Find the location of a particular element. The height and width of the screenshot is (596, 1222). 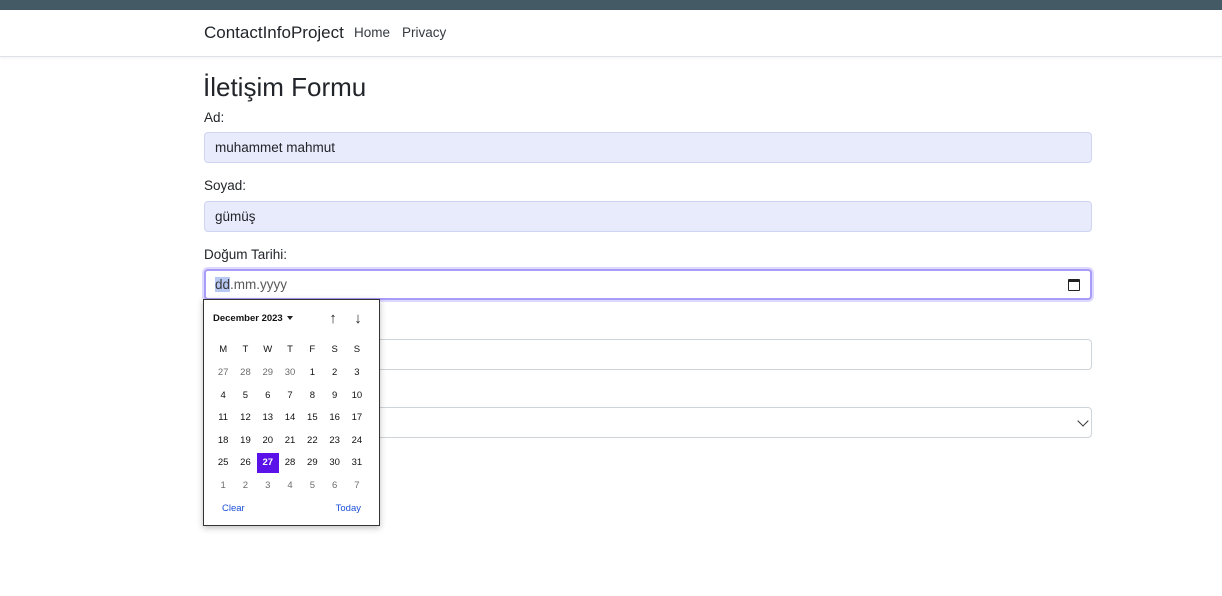

birth-date-input: dd.mm.yyyy is located at coordinates (648, 284).